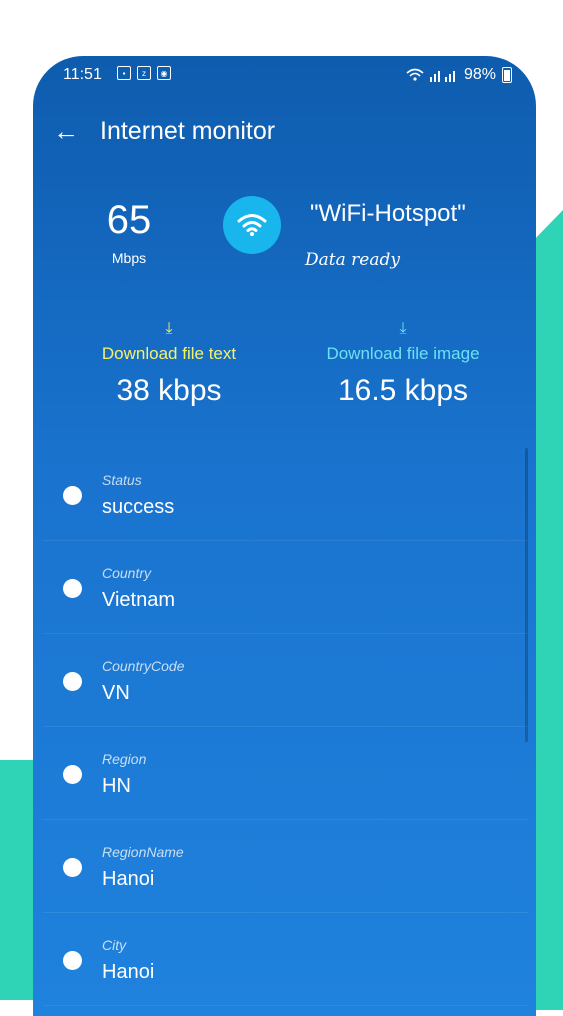 The image size is (563, 1016). What do you see at coordinates (403, 353) in the screenshot?
I see `download-image-label: Download file image` at bounding box center [403, 353].